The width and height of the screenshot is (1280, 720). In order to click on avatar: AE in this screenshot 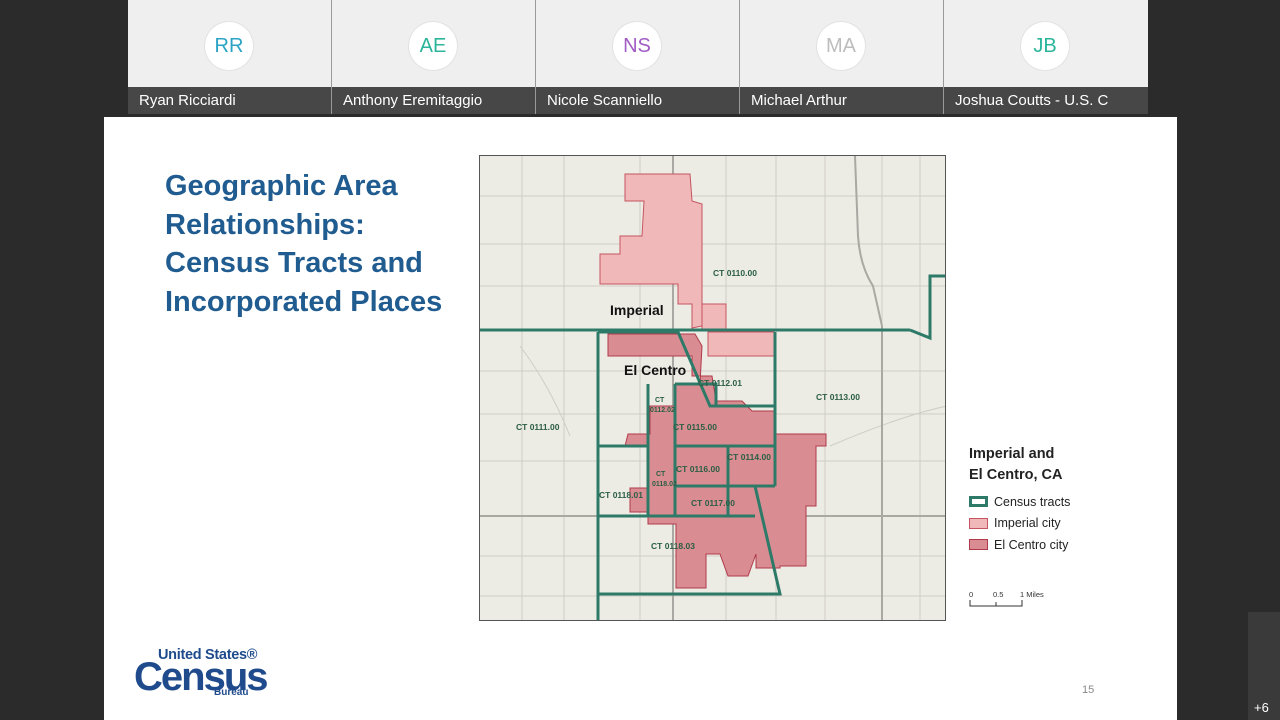, I will do `click(433, 46)`.